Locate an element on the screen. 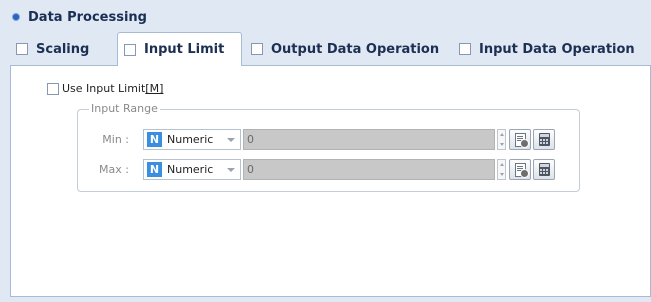 The image size is (651, 302). use-input-limit-option: Use Input Limit[M] is located at coordinates (105, 88).